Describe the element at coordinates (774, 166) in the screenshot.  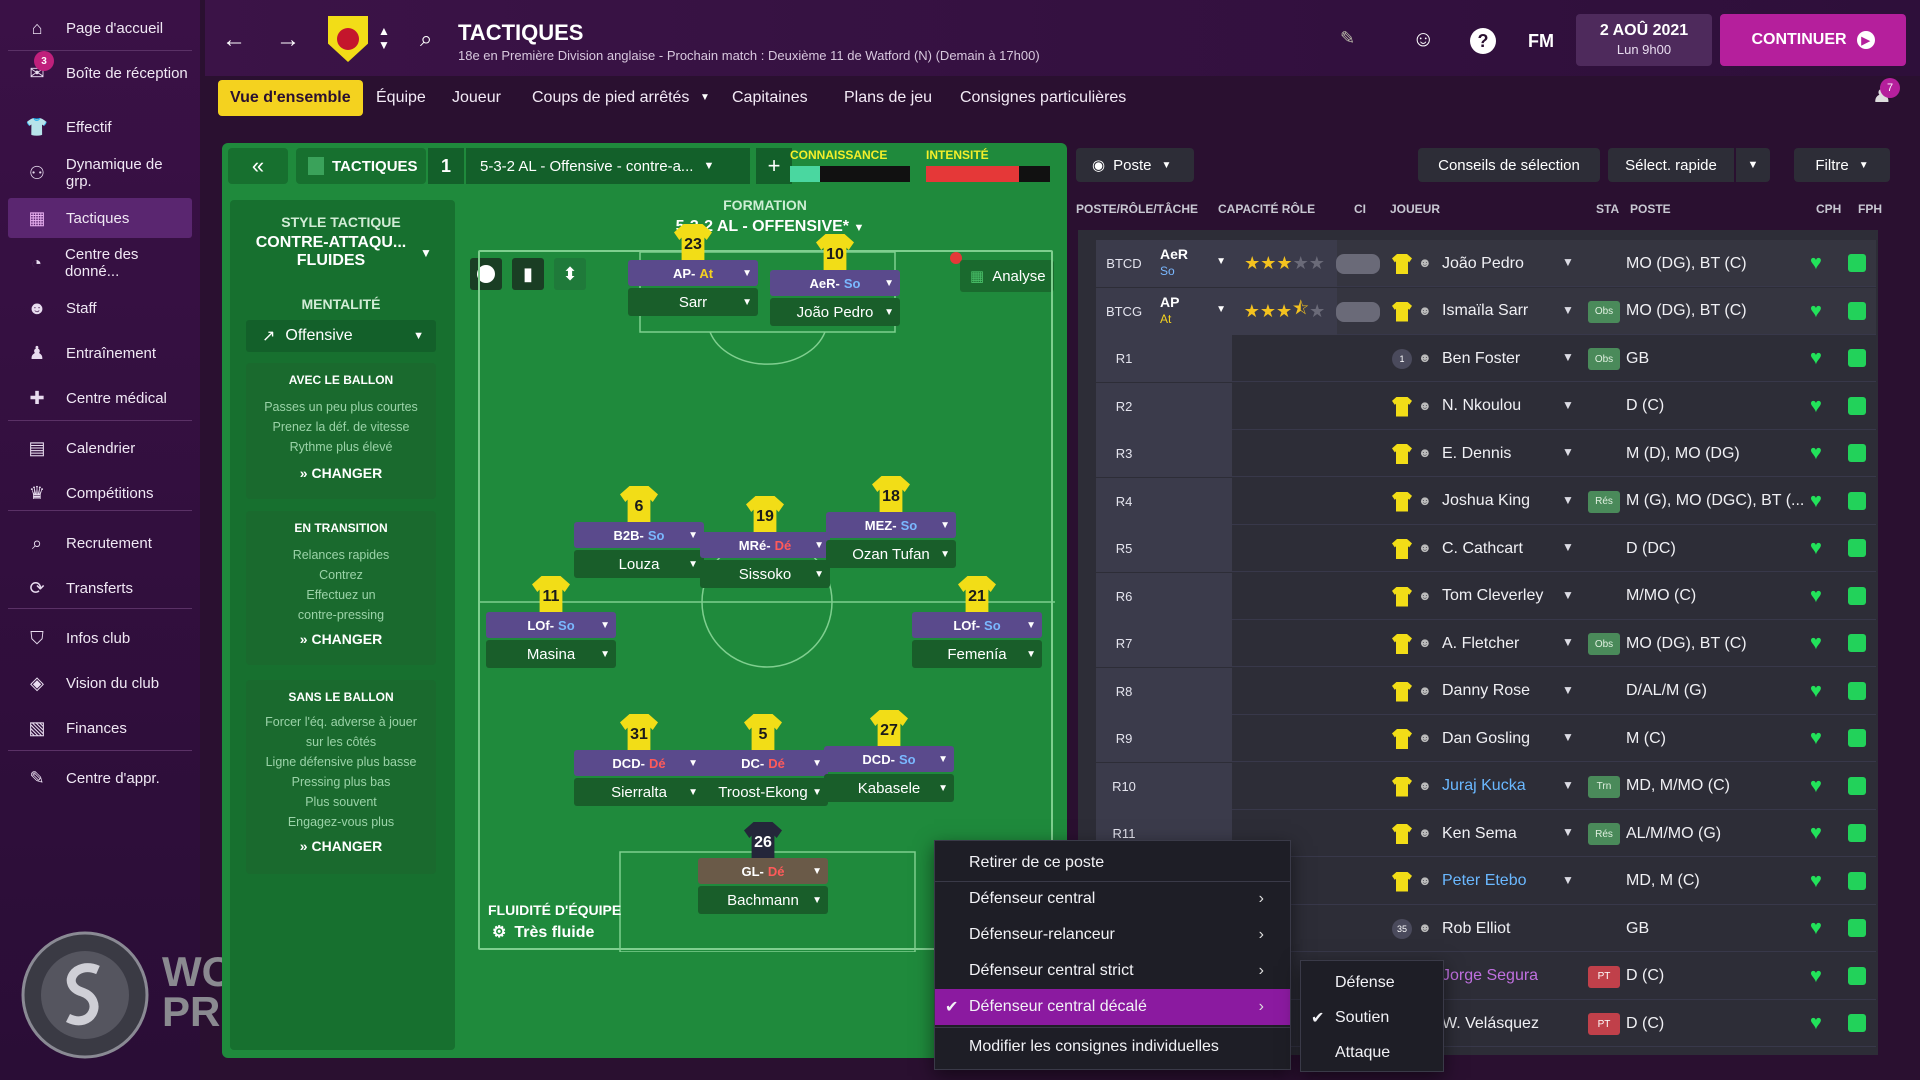
I see `add-tactic-icon: +` at that location.